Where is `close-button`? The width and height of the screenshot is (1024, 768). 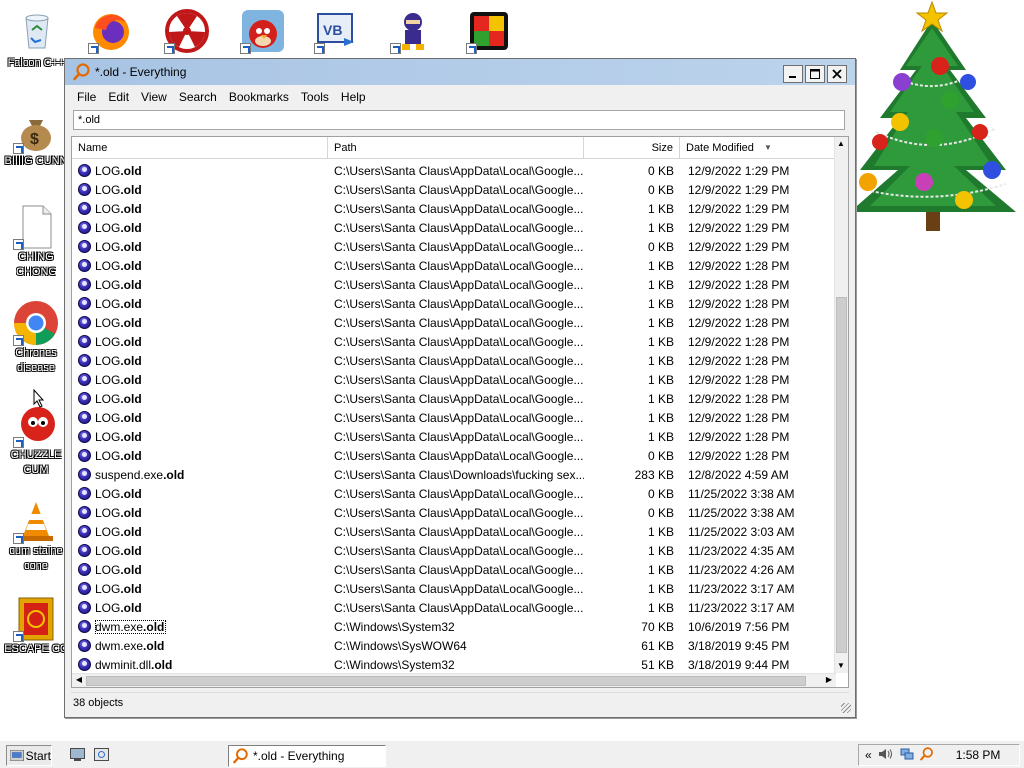 close-button is located at coordinates (837, 74).